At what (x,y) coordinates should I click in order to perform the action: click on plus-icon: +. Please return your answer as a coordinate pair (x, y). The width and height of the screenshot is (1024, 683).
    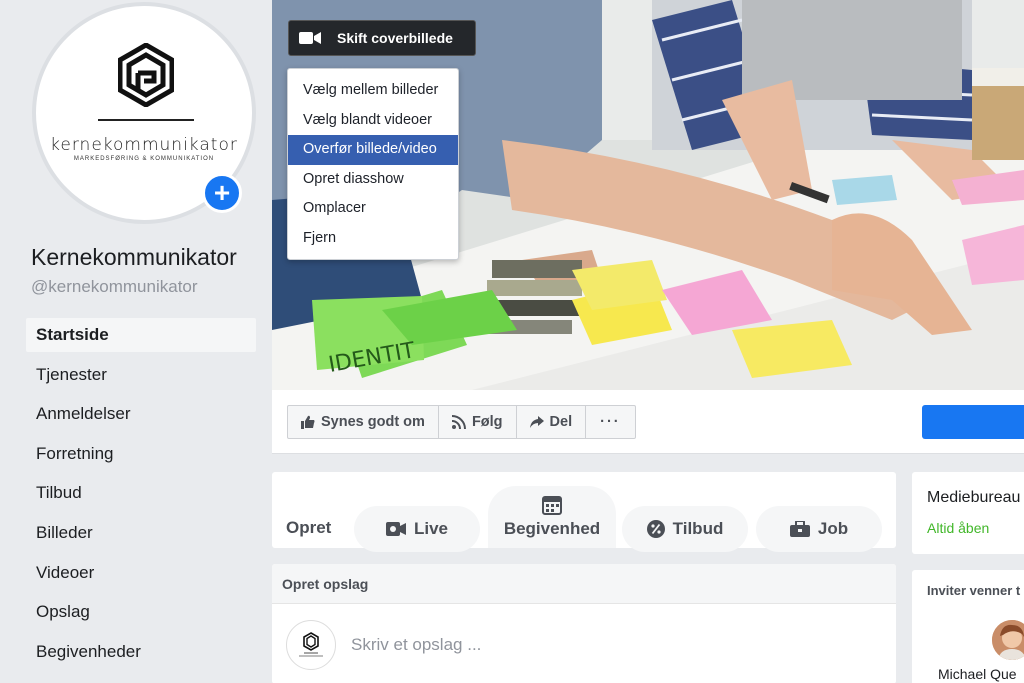
    Looking at the image, I should click on (222, 192).